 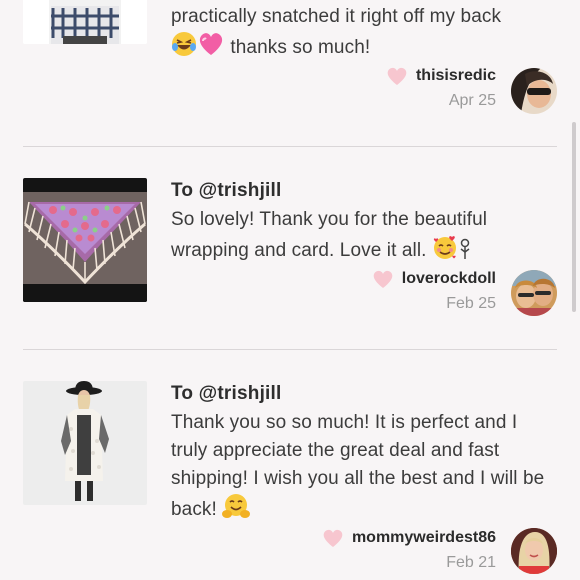 What do you see at coordinates (449, 279) in the screenshot?
I see `username: loverockdoll` at bounding box center [449, 279].